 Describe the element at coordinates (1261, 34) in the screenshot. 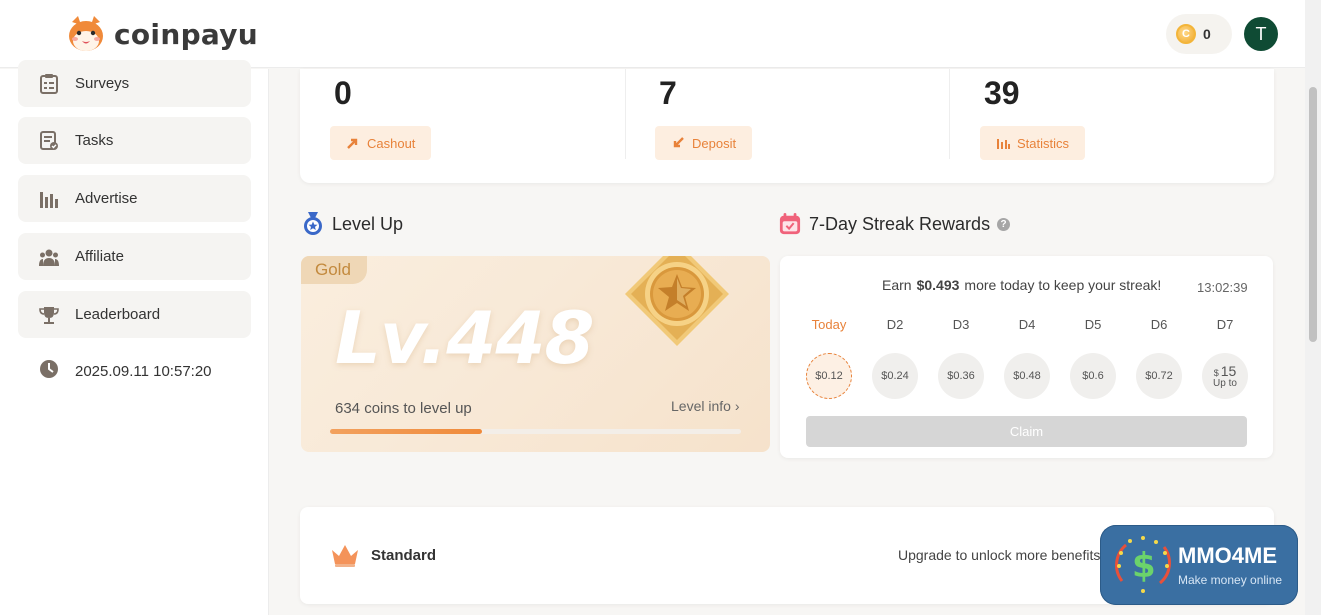

I see `avatar: T` at that location.